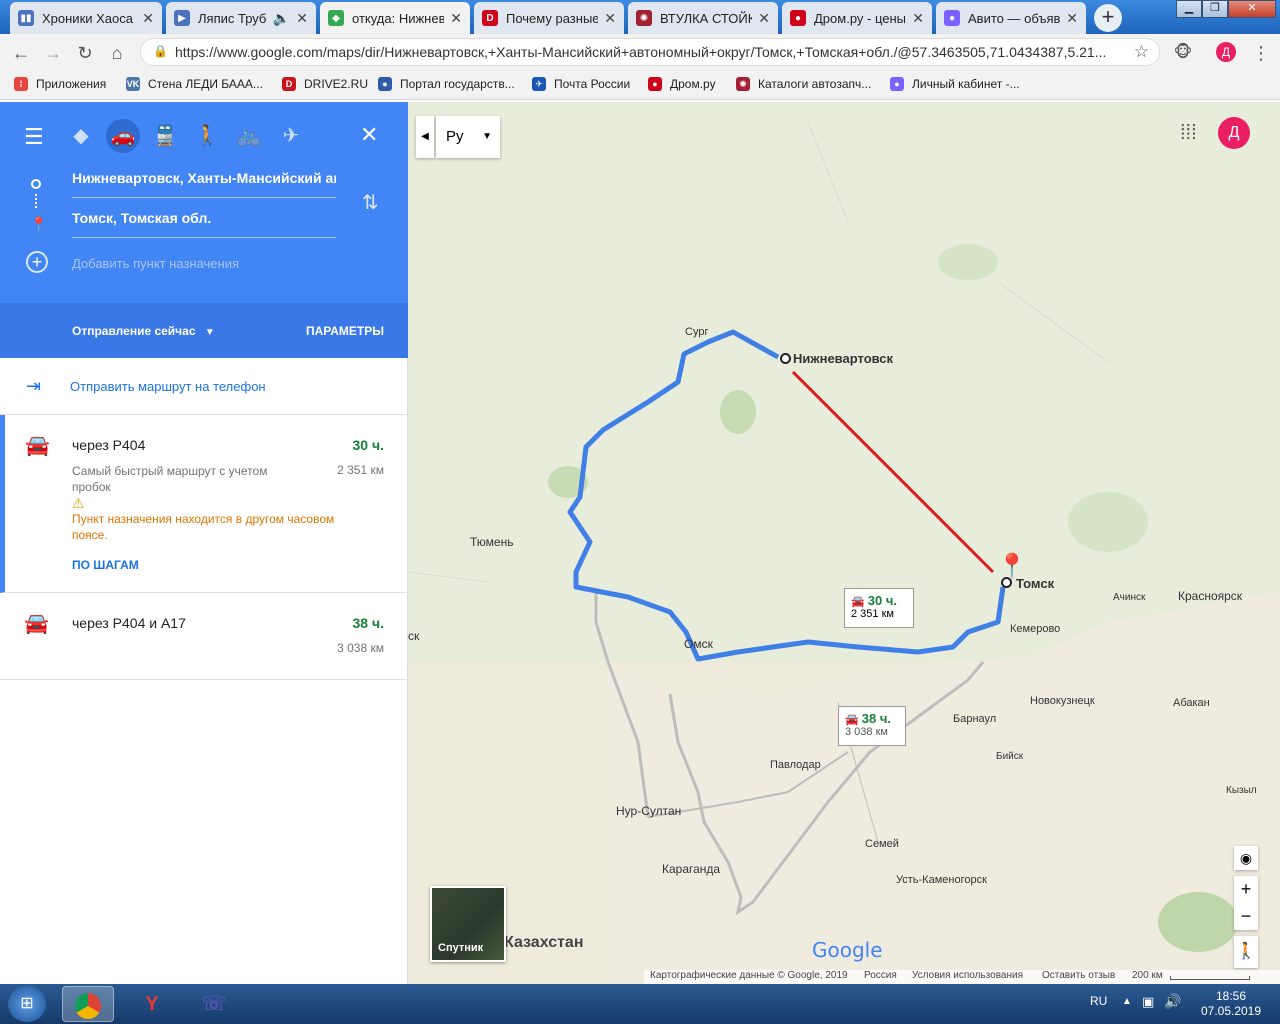 The height and width of the screenshot is (1024, 1280). Describe the element at coordinates (85, 53) in the screenshot. I see `reload-icon: ↻` at that location.